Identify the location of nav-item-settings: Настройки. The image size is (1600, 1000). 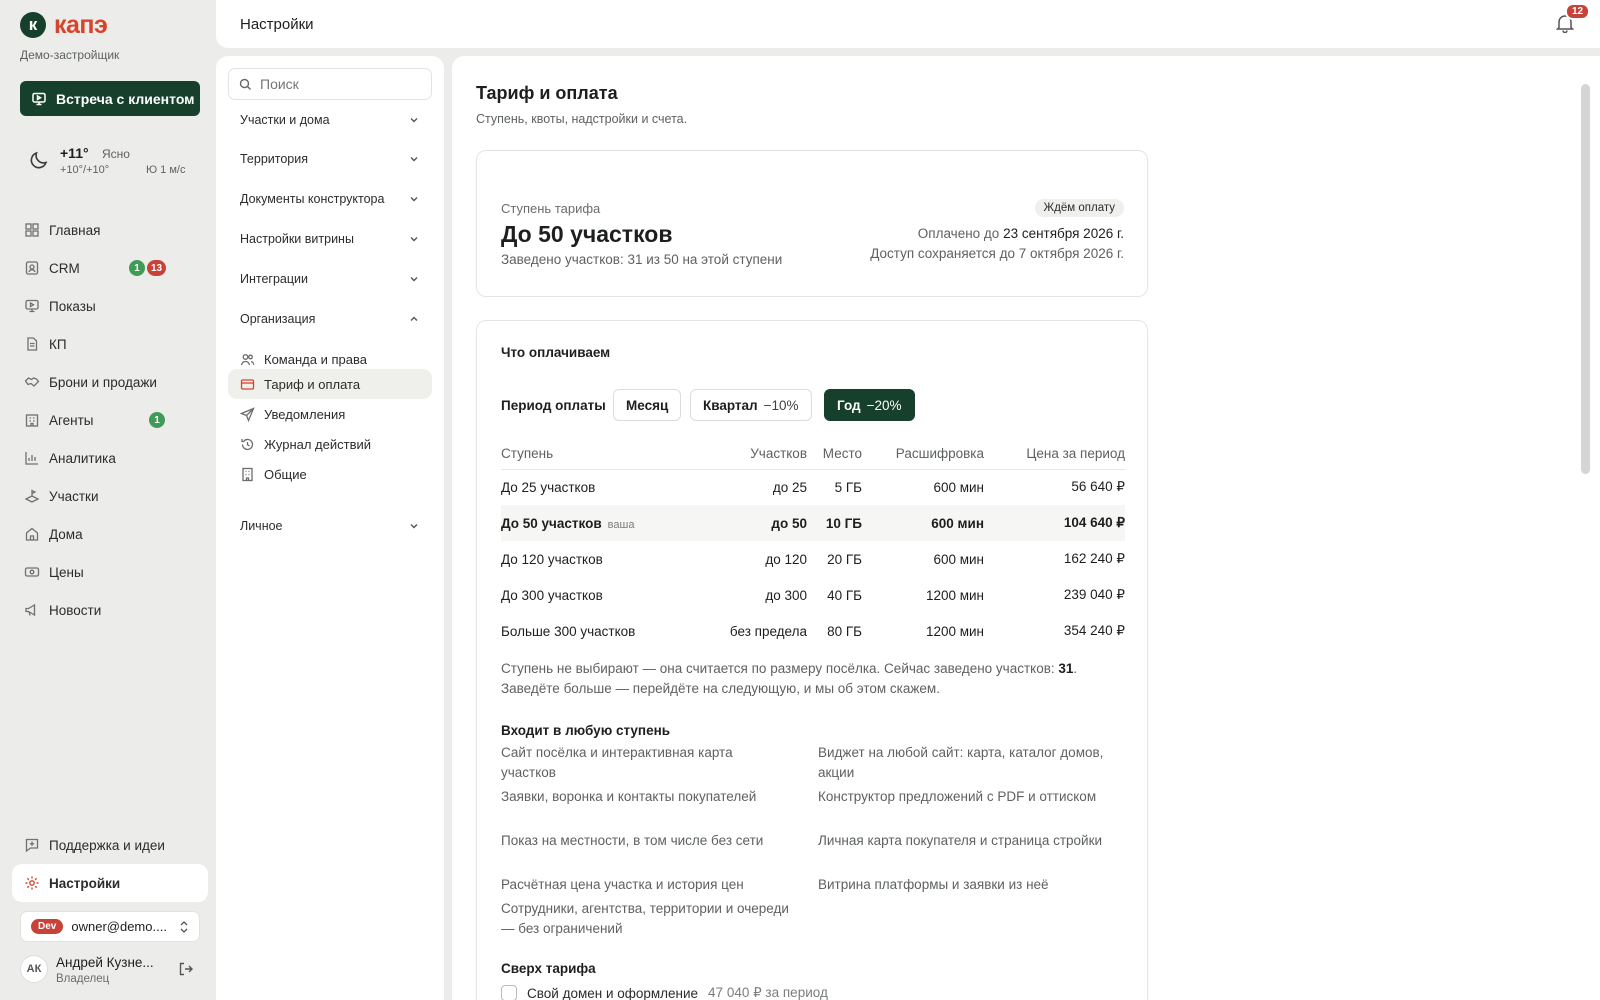
(110, 883).